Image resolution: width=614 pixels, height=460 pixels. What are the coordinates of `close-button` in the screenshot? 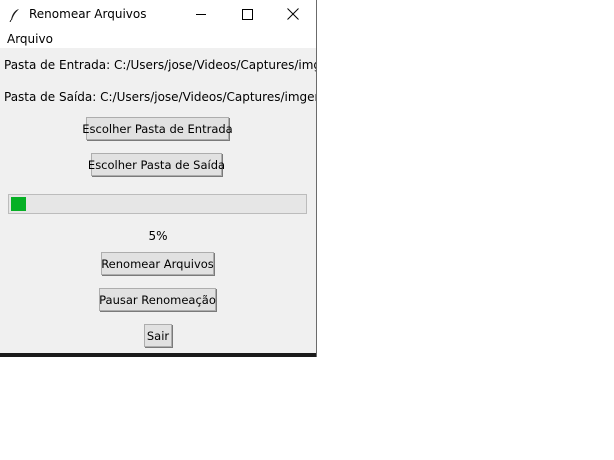 It's located at (293, 14).